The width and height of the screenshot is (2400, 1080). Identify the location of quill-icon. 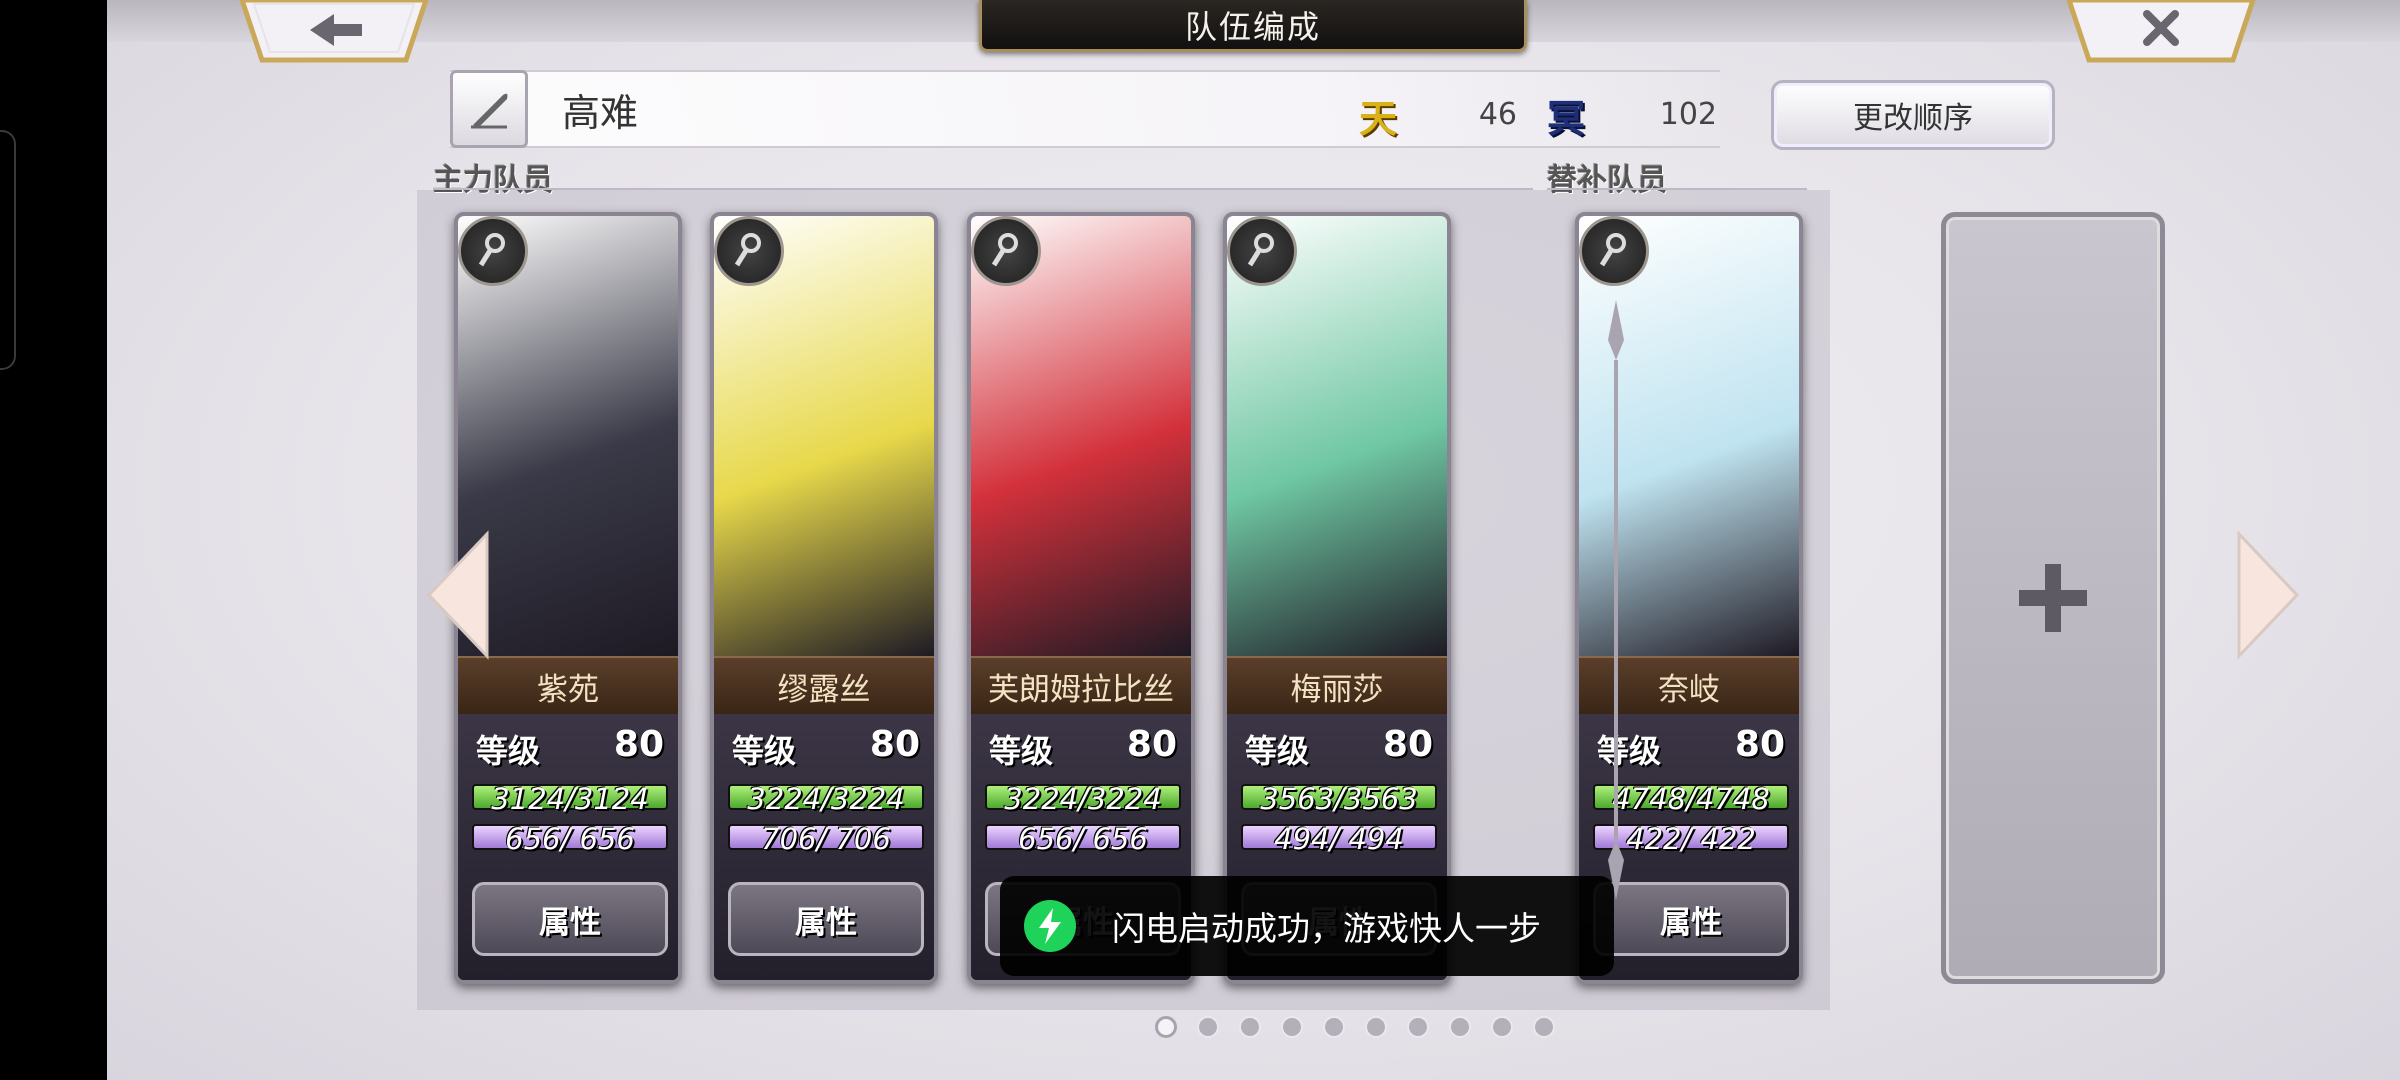
(489, 111).